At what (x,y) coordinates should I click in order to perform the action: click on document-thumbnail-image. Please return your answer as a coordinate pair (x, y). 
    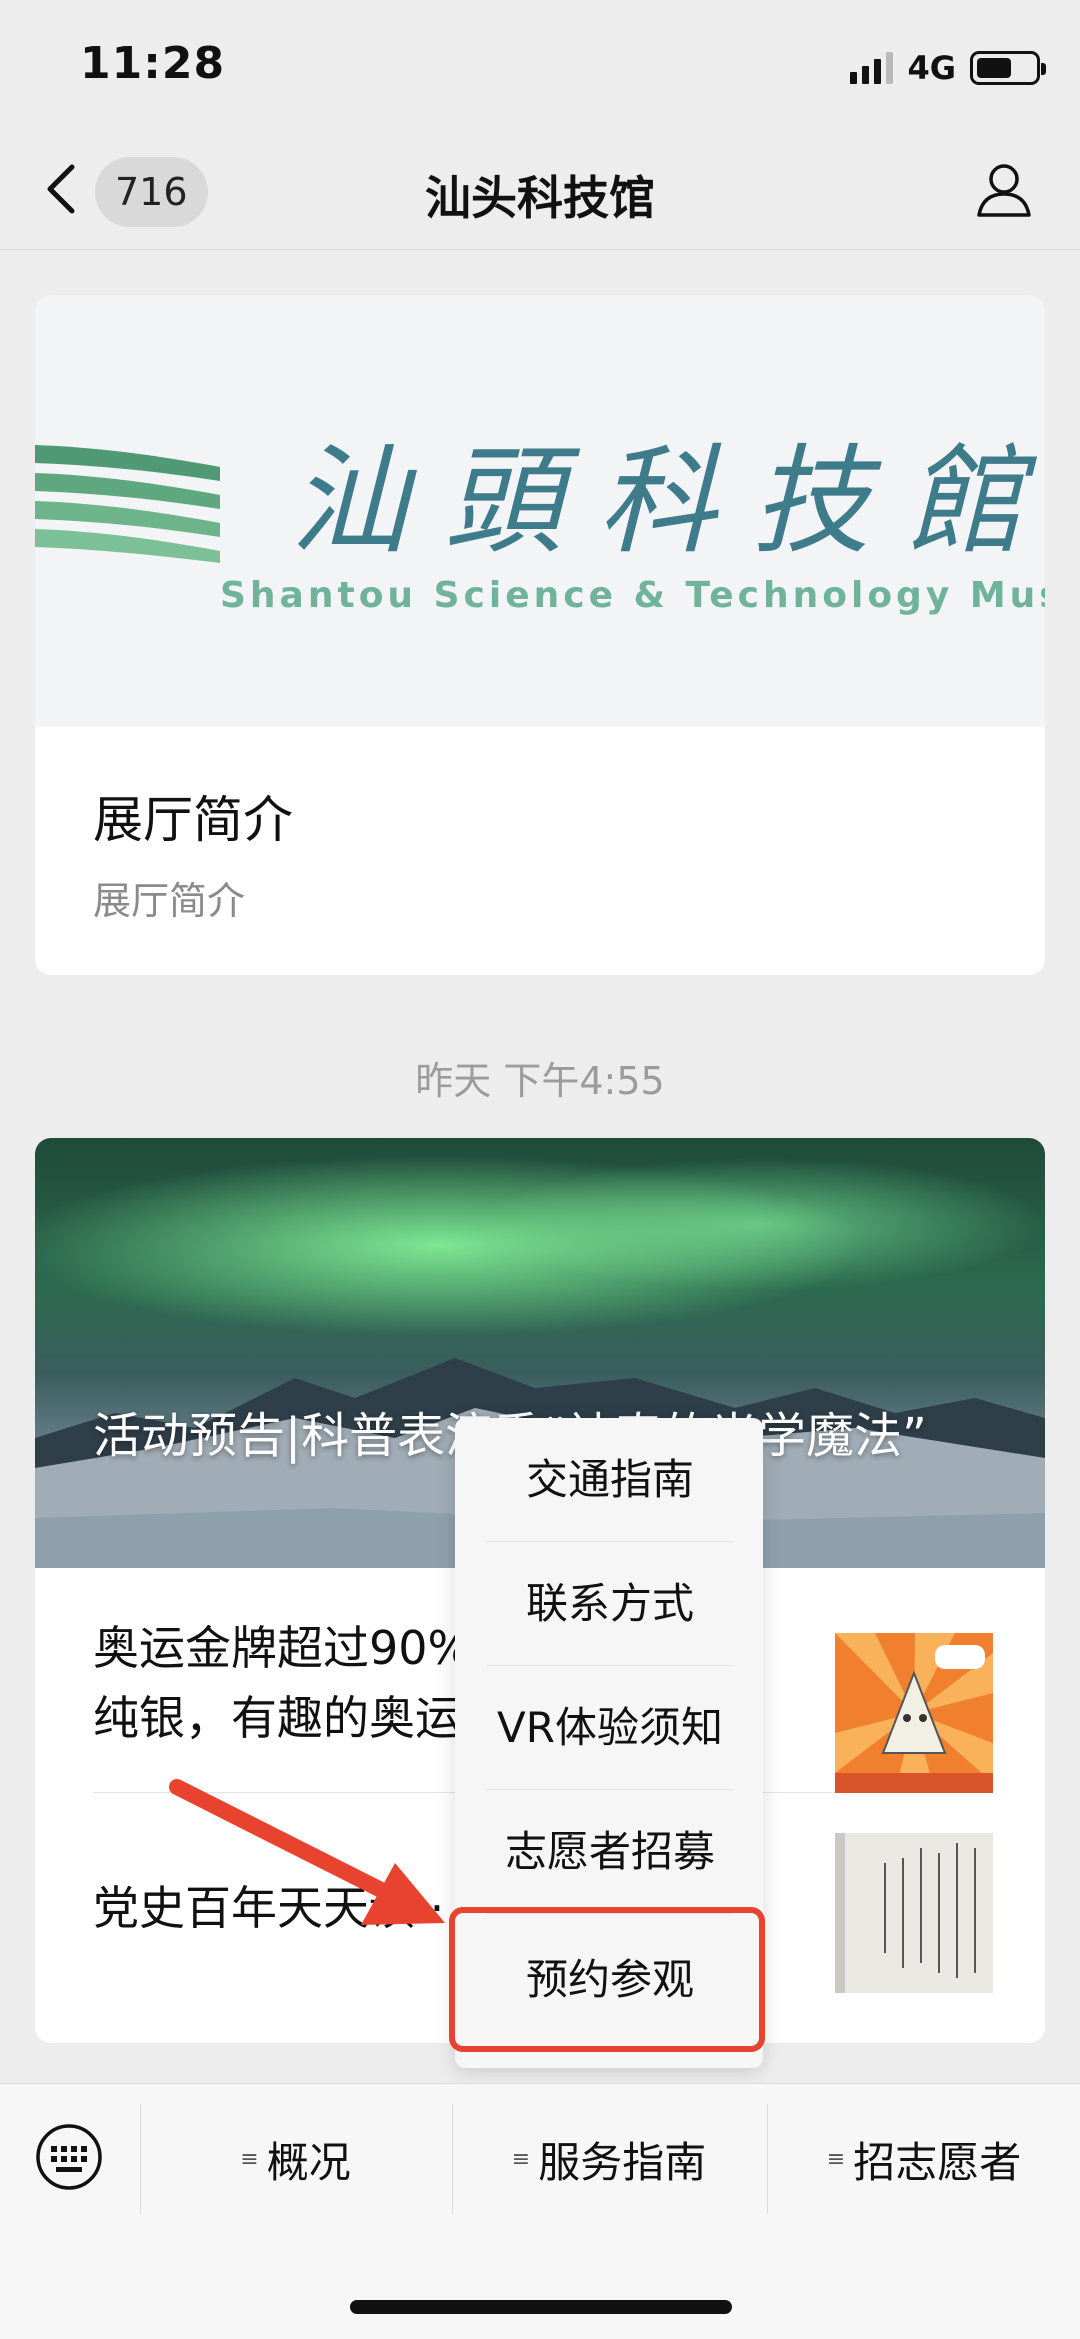
    Looking at the image, I should click on (914, 1913).